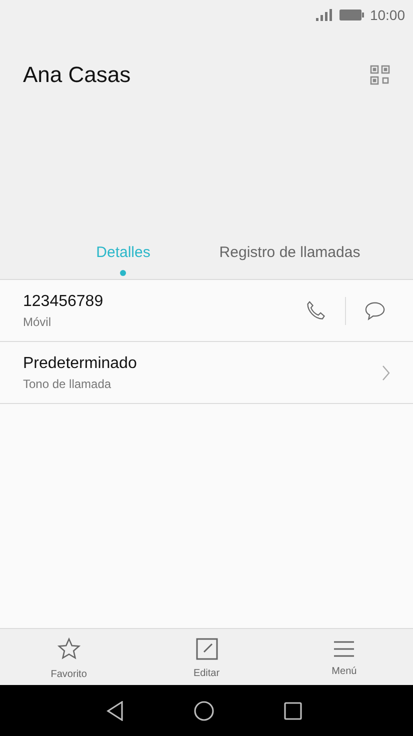 This screenshot has width=413, height=736. I want to click on recents-icon, so click(293, 711).